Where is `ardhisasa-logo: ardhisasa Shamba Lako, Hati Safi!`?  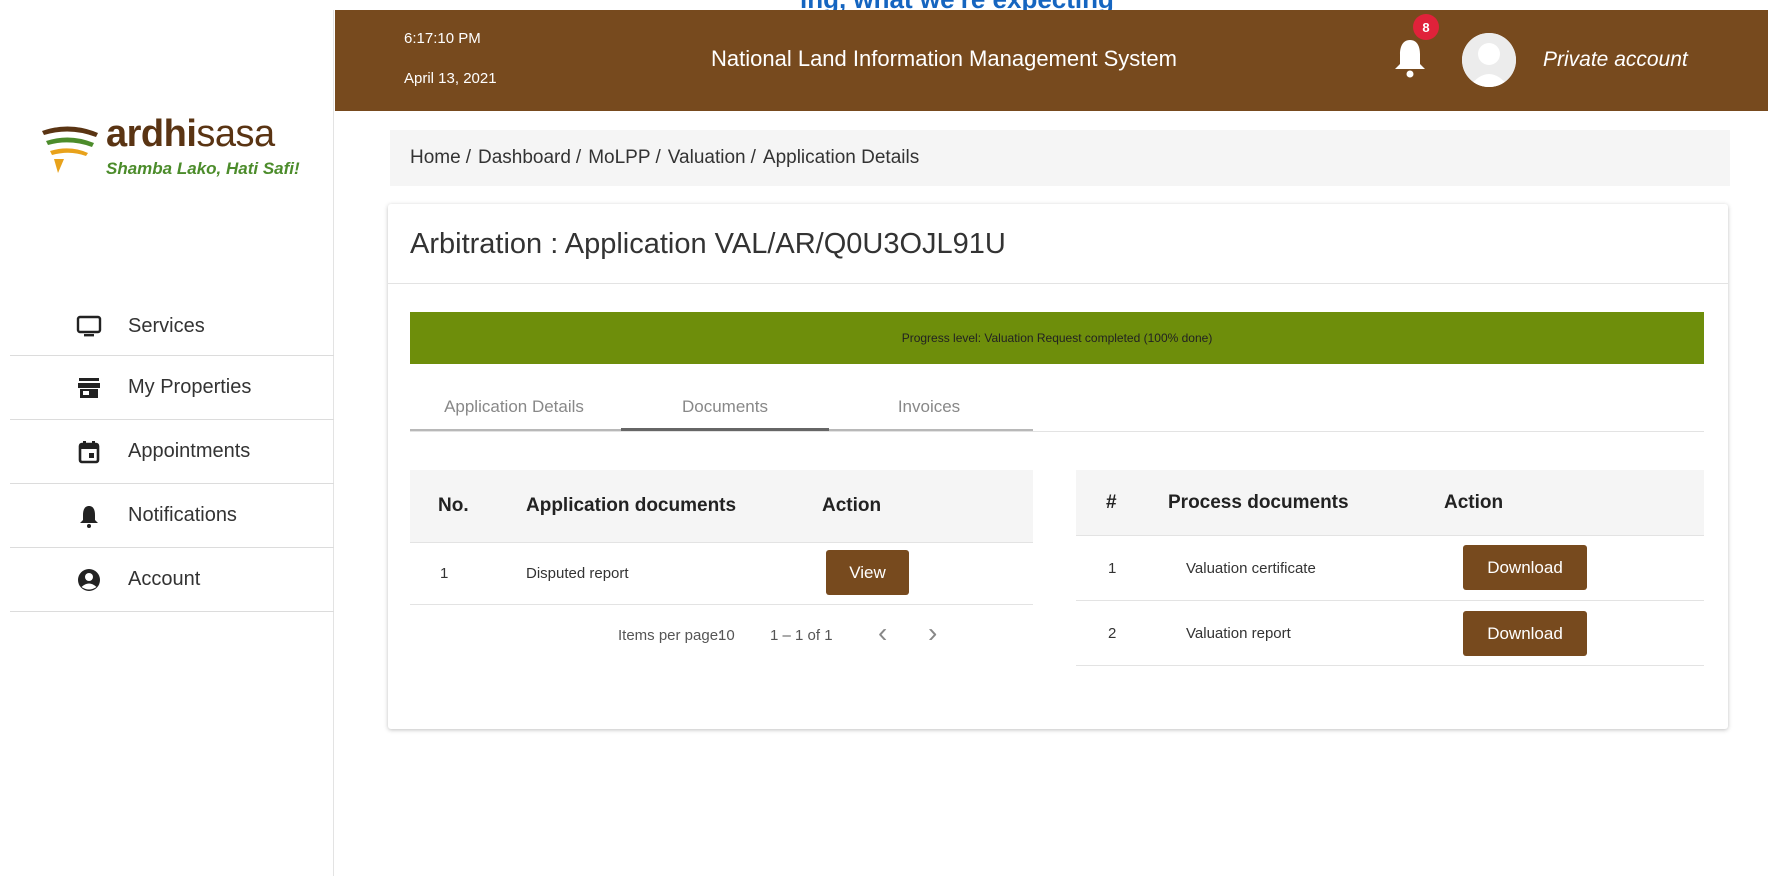 ardhisasa-logo: ardhisasa Shamba Lako, Hati Safi! is located at coordinates (180, 154).